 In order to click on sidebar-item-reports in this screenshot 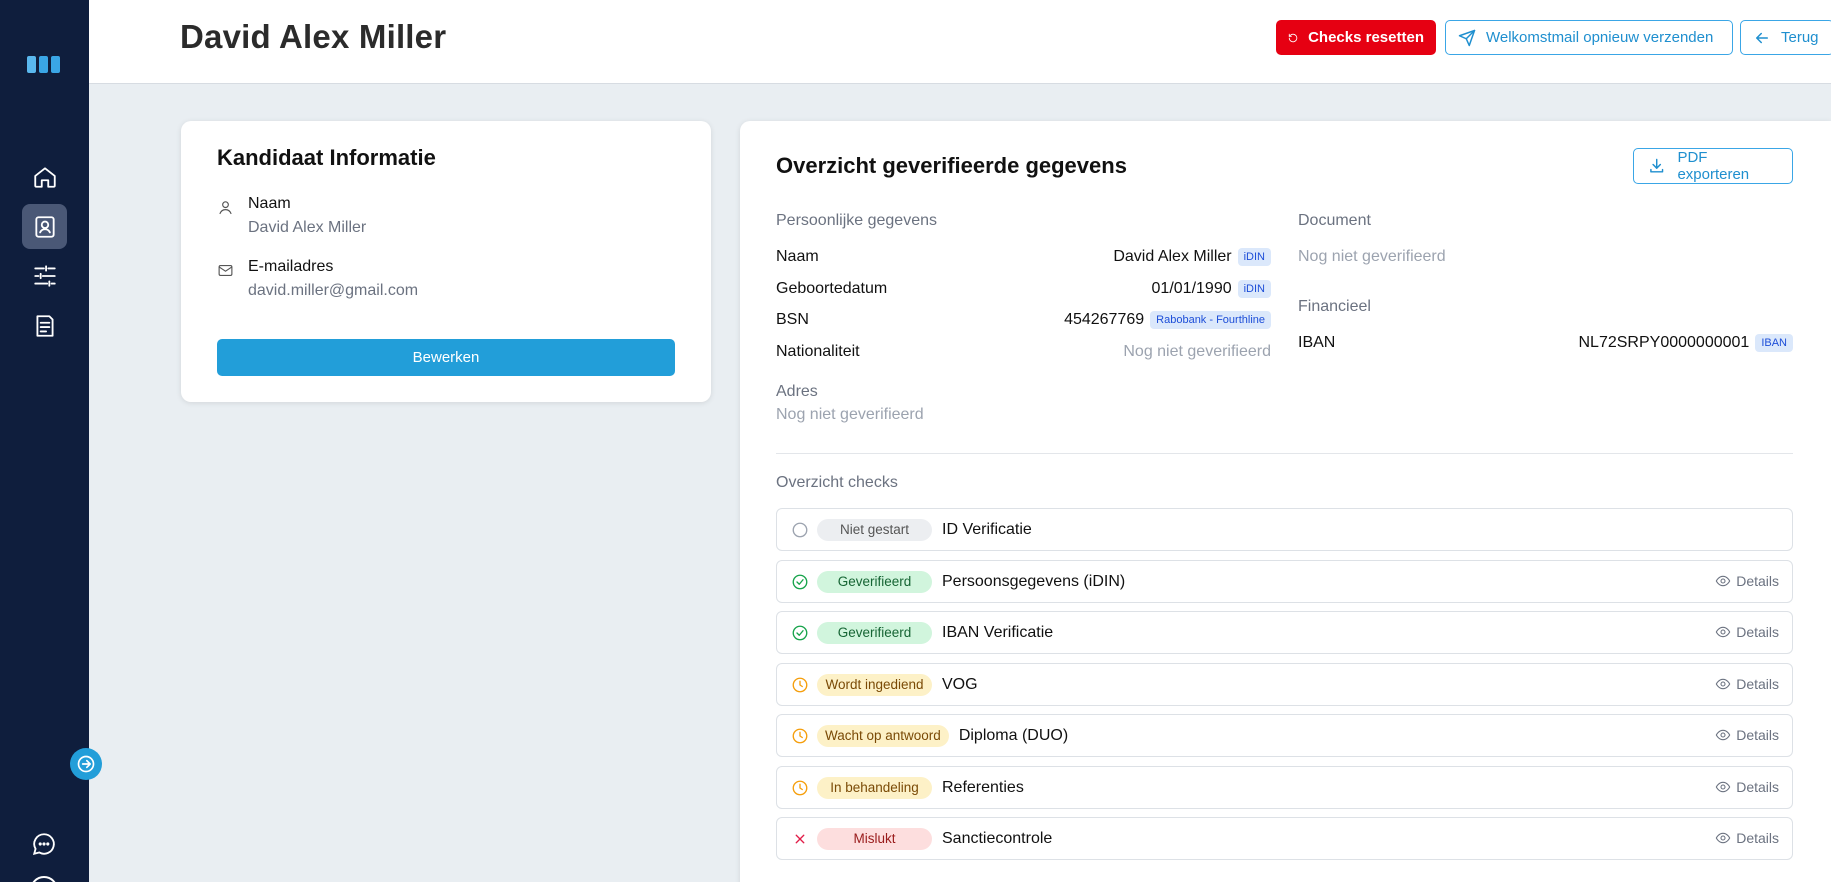, I will do `click(44, 325)`.